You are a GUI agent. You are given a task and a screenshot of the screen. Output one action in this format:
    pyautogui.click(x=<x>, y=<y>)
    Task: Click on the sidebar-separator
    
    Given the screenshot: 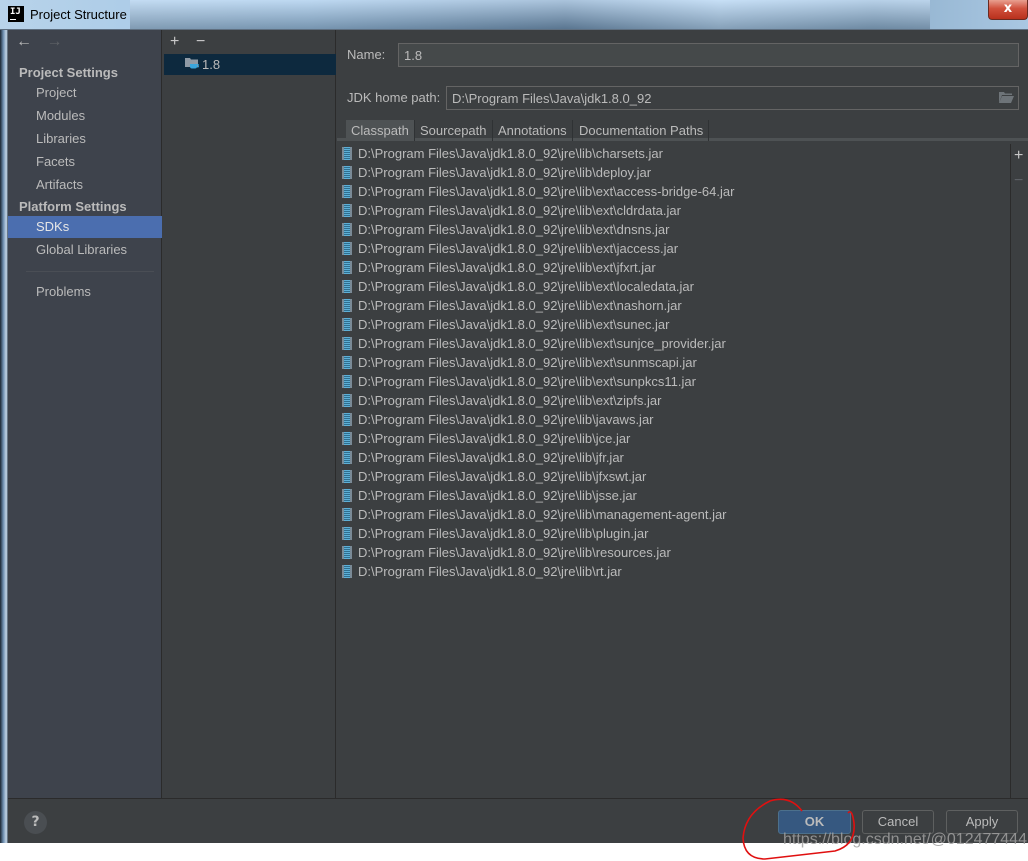 What is the action you would take?
    pyautogui.click(x=90, y=271)
    